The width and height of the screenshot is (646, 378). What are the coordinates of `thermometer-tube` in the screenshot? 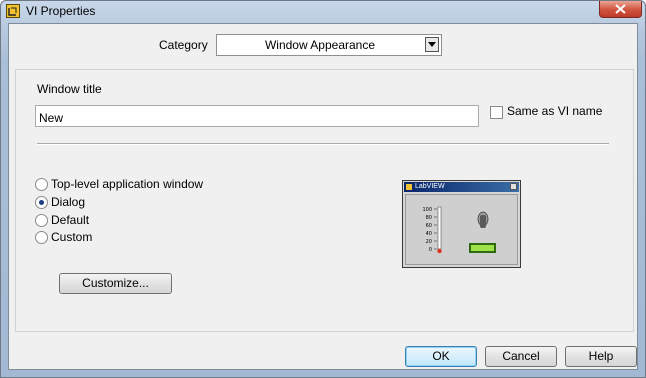 It's located at (439, 228).